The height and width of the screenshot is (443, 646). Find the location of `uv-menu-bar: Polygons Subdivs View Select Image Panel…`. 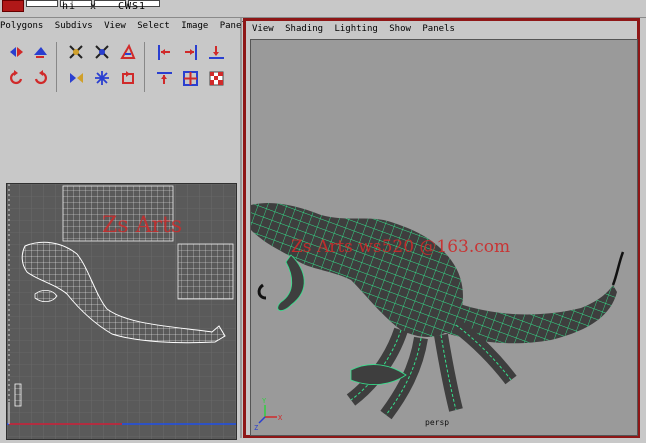

uv-menu-bar: Polygons Subdivs View Select Image Panel… is located at coordinates (129, 28).